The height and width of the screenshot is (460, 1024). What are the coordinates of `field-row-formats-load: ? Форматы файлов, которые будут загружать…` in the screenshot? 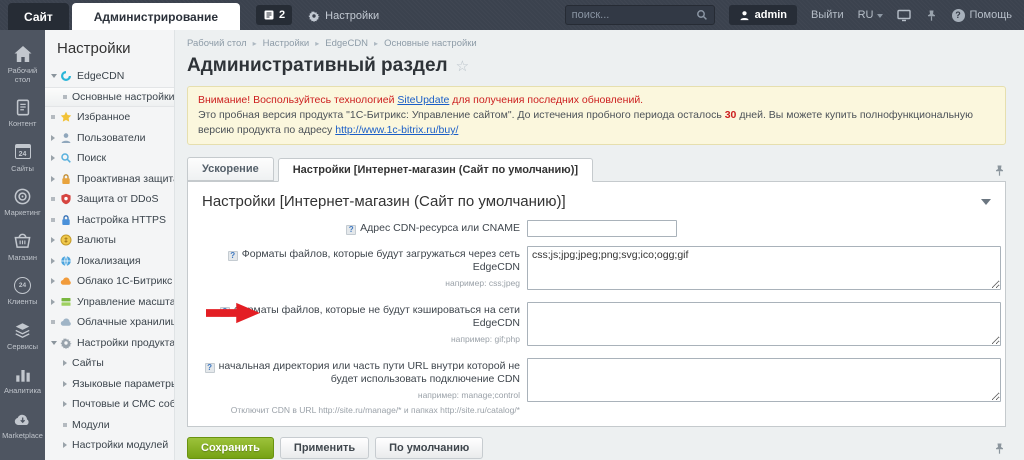 It's located at (596, 269).